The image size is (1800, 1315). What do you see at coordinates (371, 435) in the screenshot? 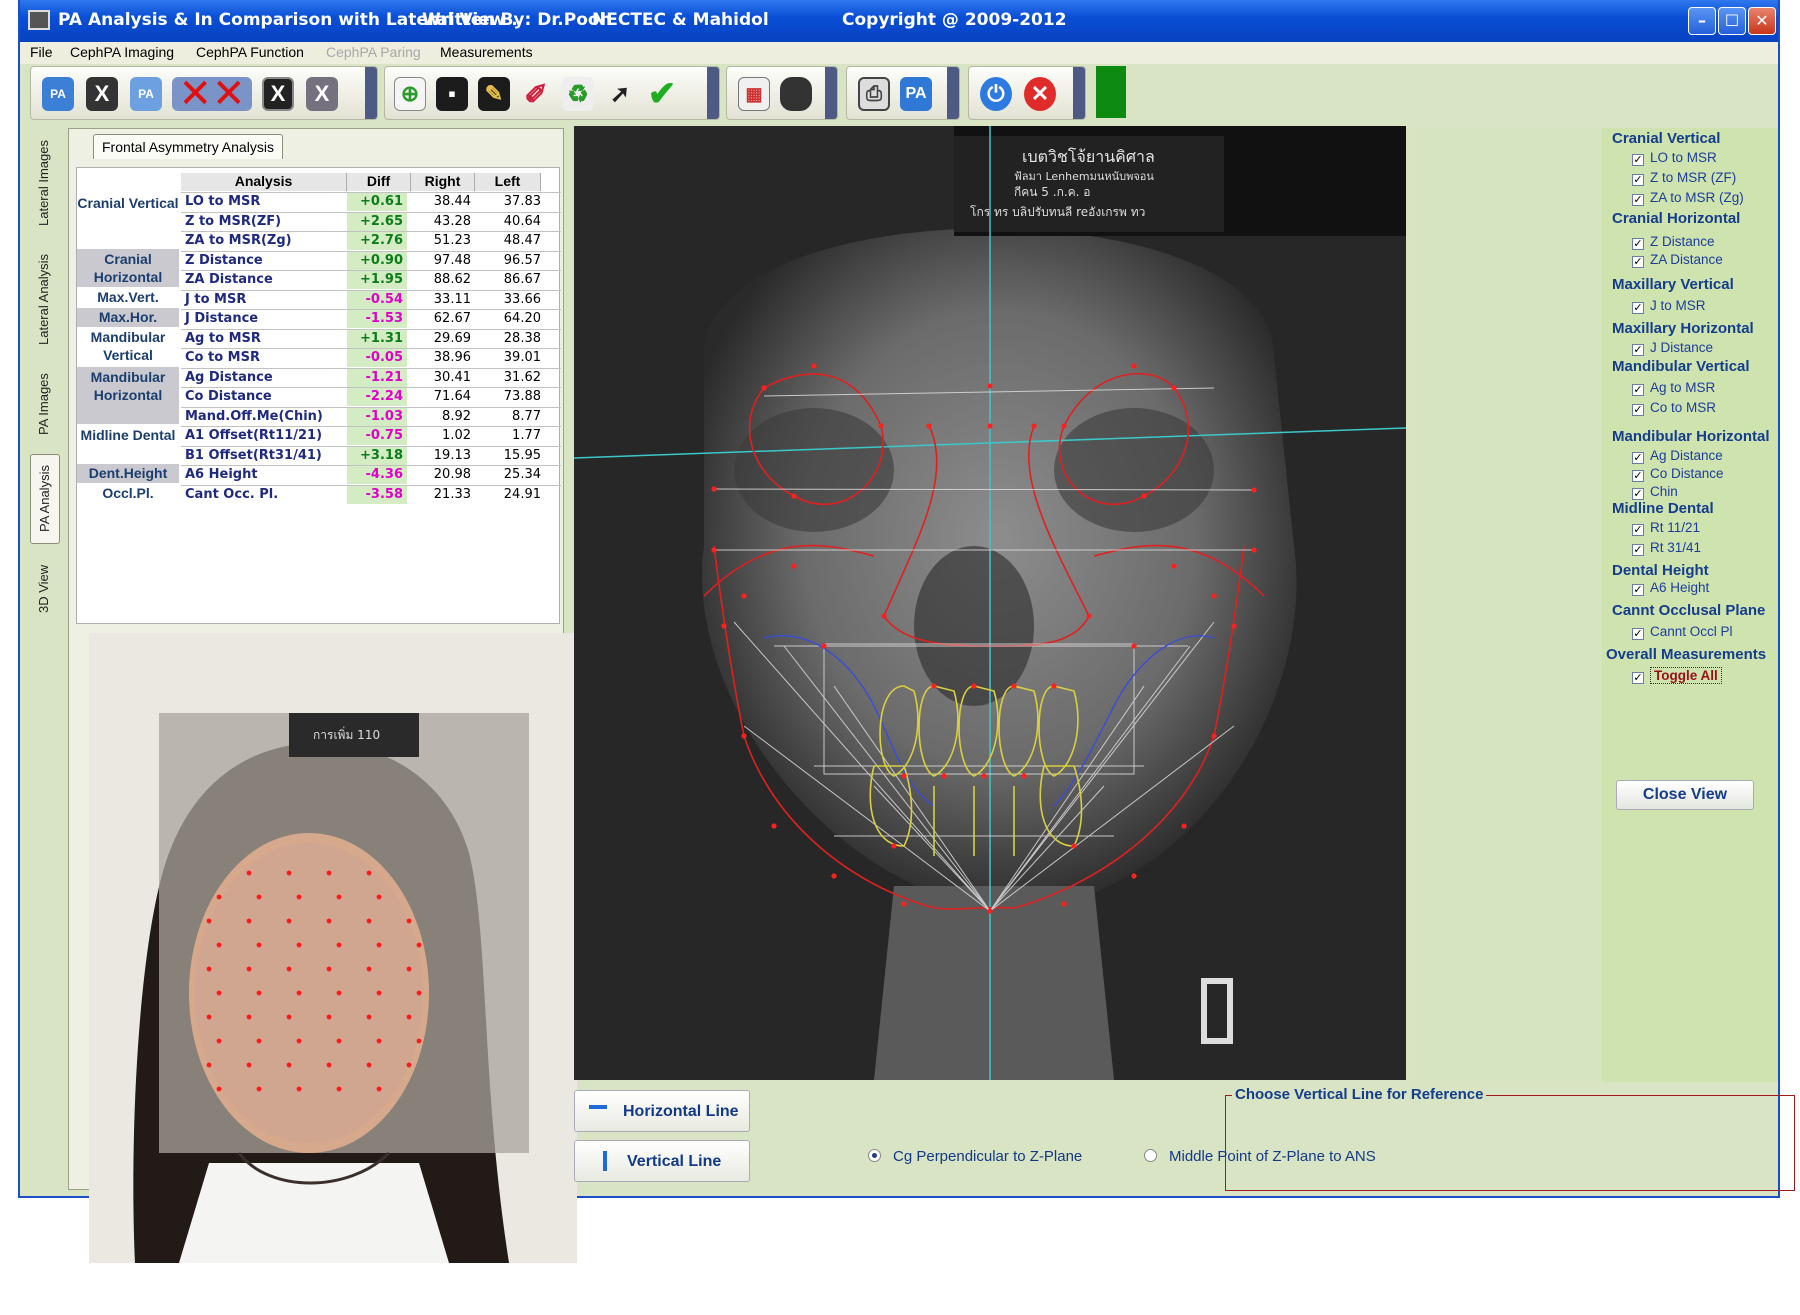
I see `table-row: A1 Offset(Rt11/21) -0.75 1.02 1.77` at bounding box center [371, 435].